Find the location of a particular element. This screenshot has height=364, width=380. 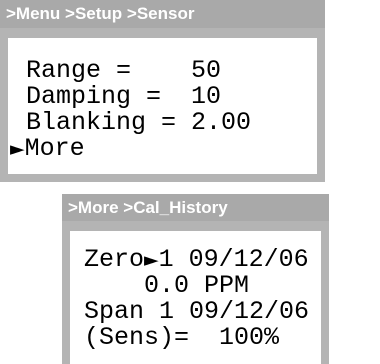

sensor-breadcrumb: >Menu >Setup >Sensor is located at coordinates (162, 14).